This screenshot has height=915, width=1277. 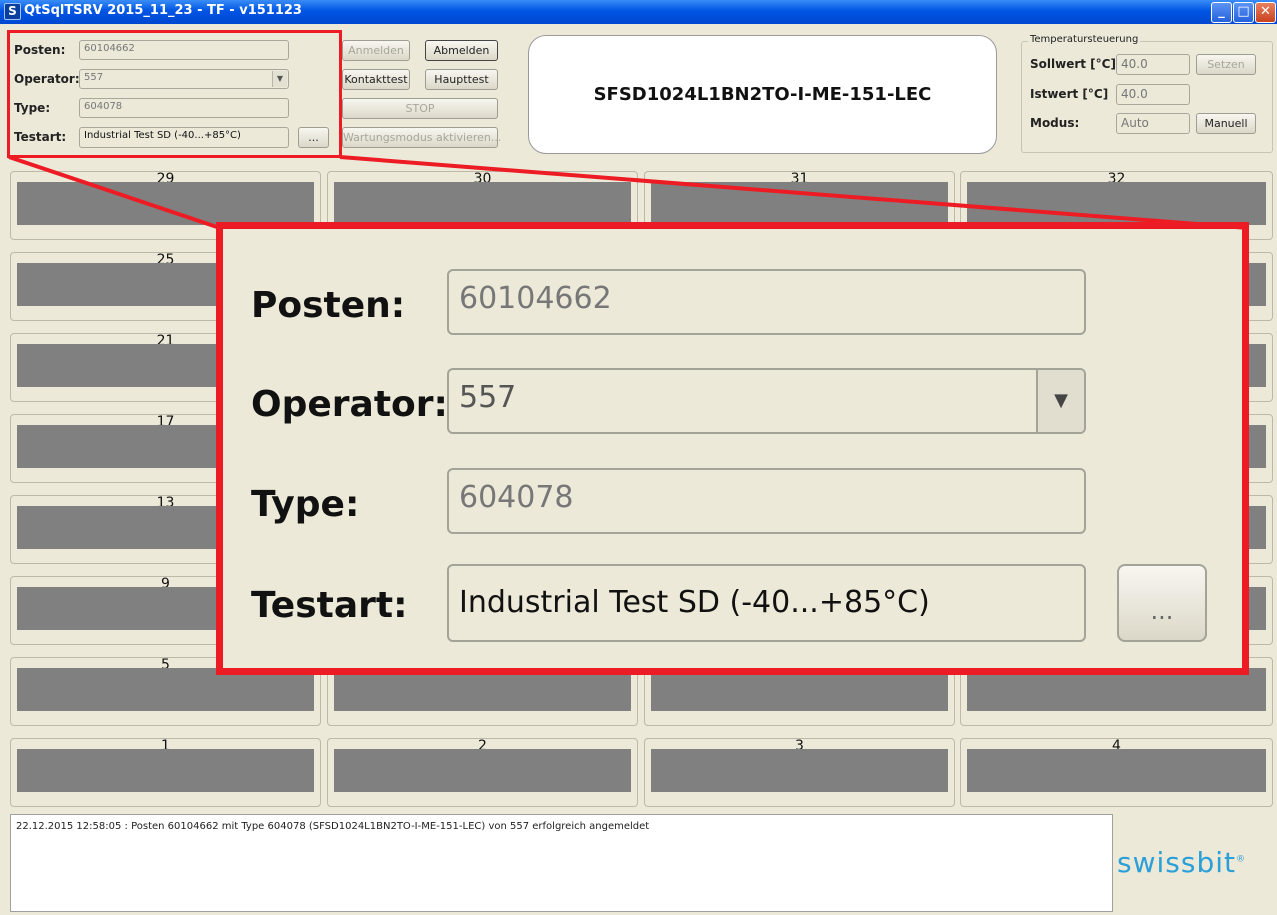 I want to click on logo-text: swissbit, so click(x=1176, y=862).